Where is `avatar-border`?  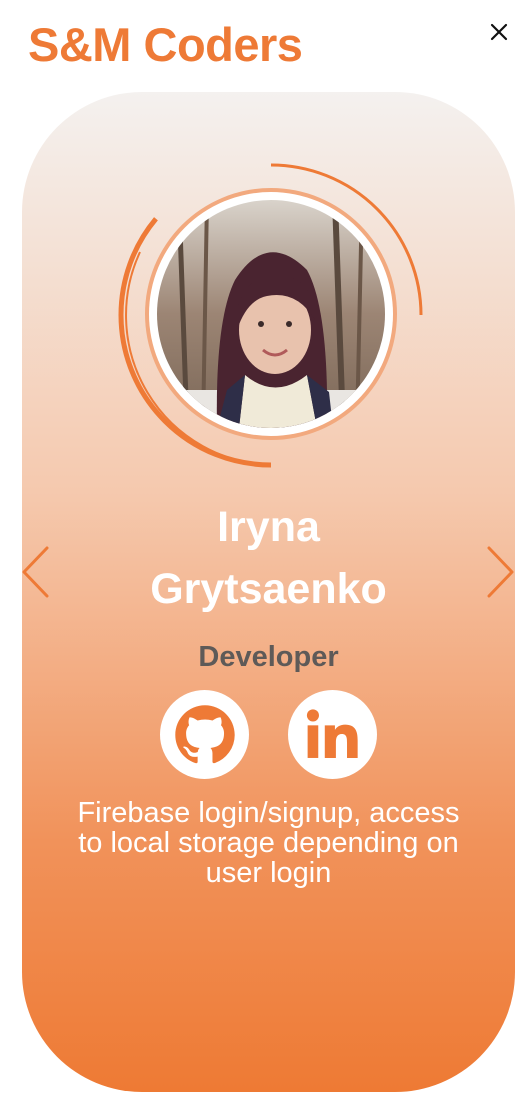 avatar-border is located at coordinates (271, 314).